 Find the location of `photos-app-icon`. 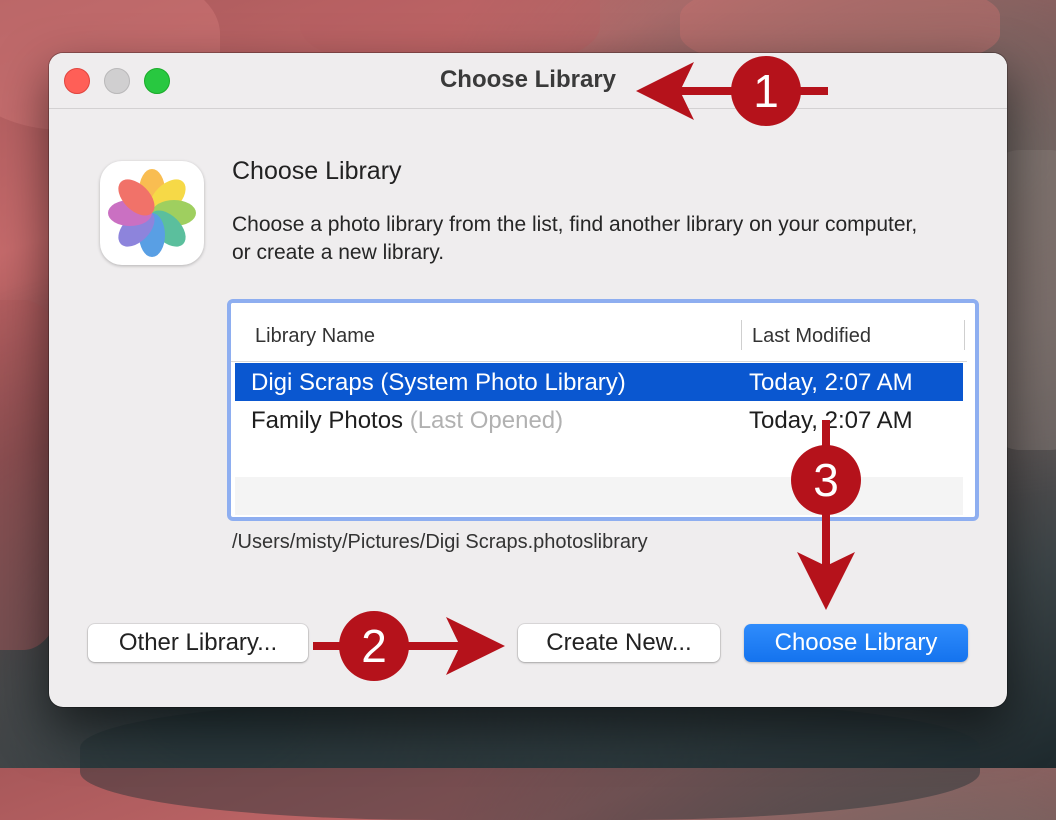

photos-app-icon is located at coordinates (152, 213).